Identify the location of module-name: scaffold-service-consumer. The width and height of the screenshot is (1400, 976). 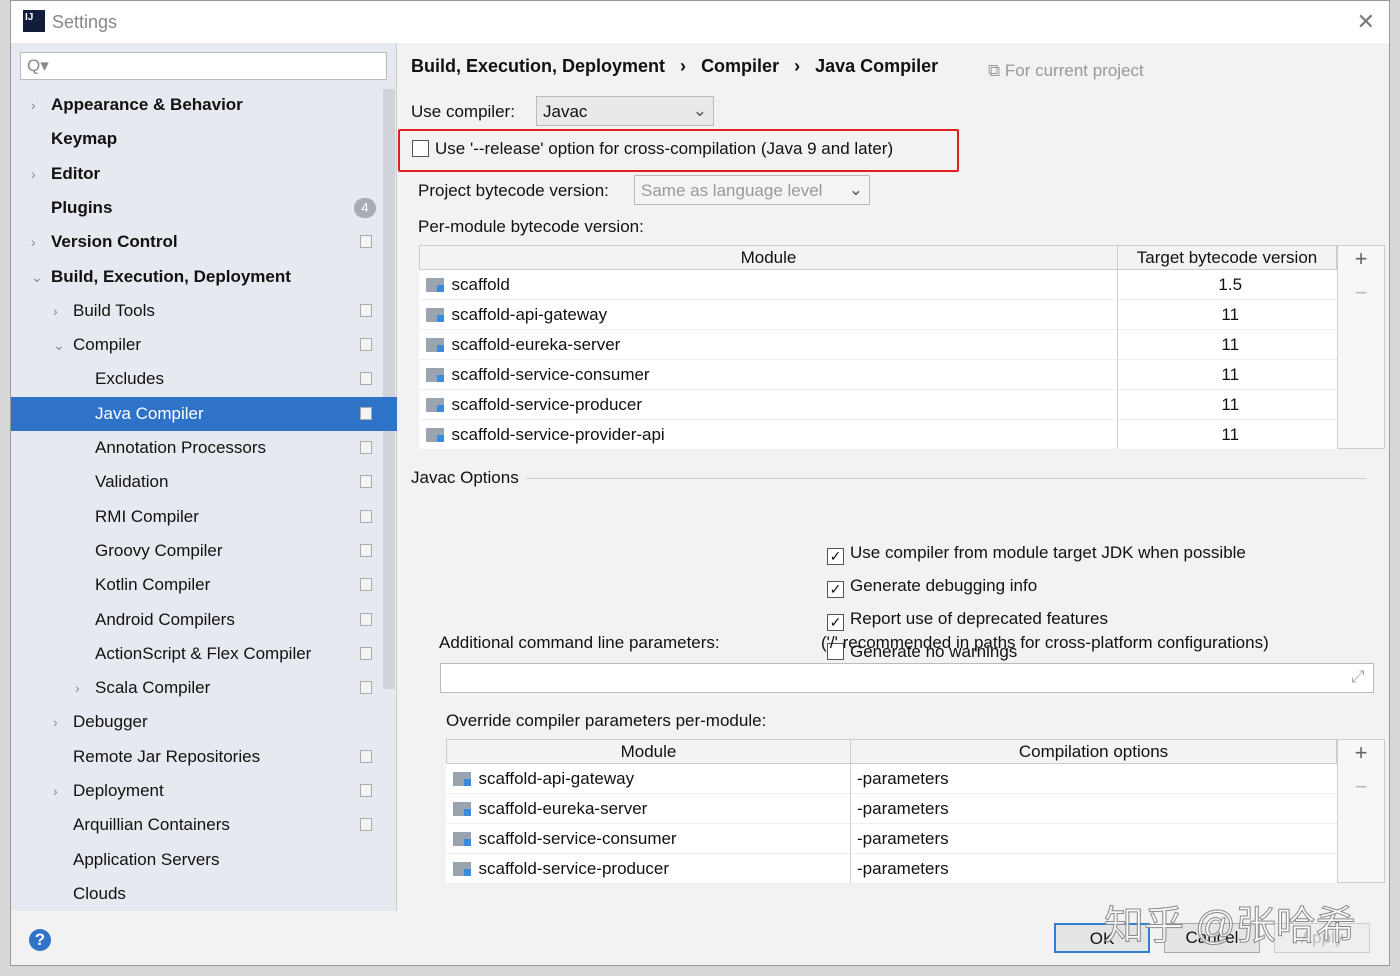
(577, 838).